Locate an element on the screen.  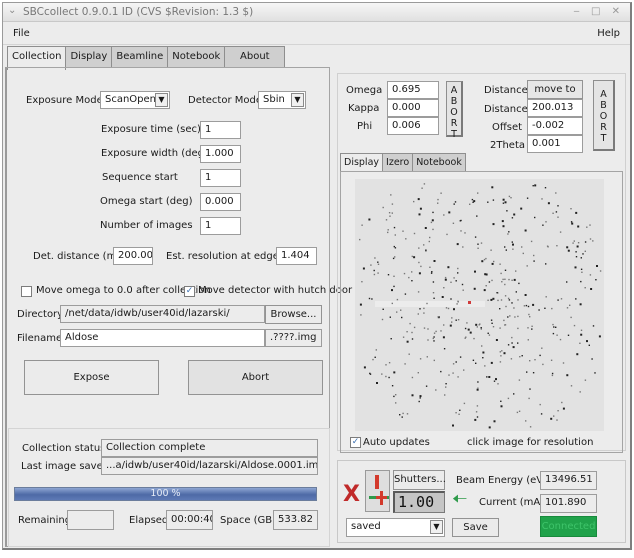
goniometer-abort-button: A B O R T is located at coordinates (454, 110).